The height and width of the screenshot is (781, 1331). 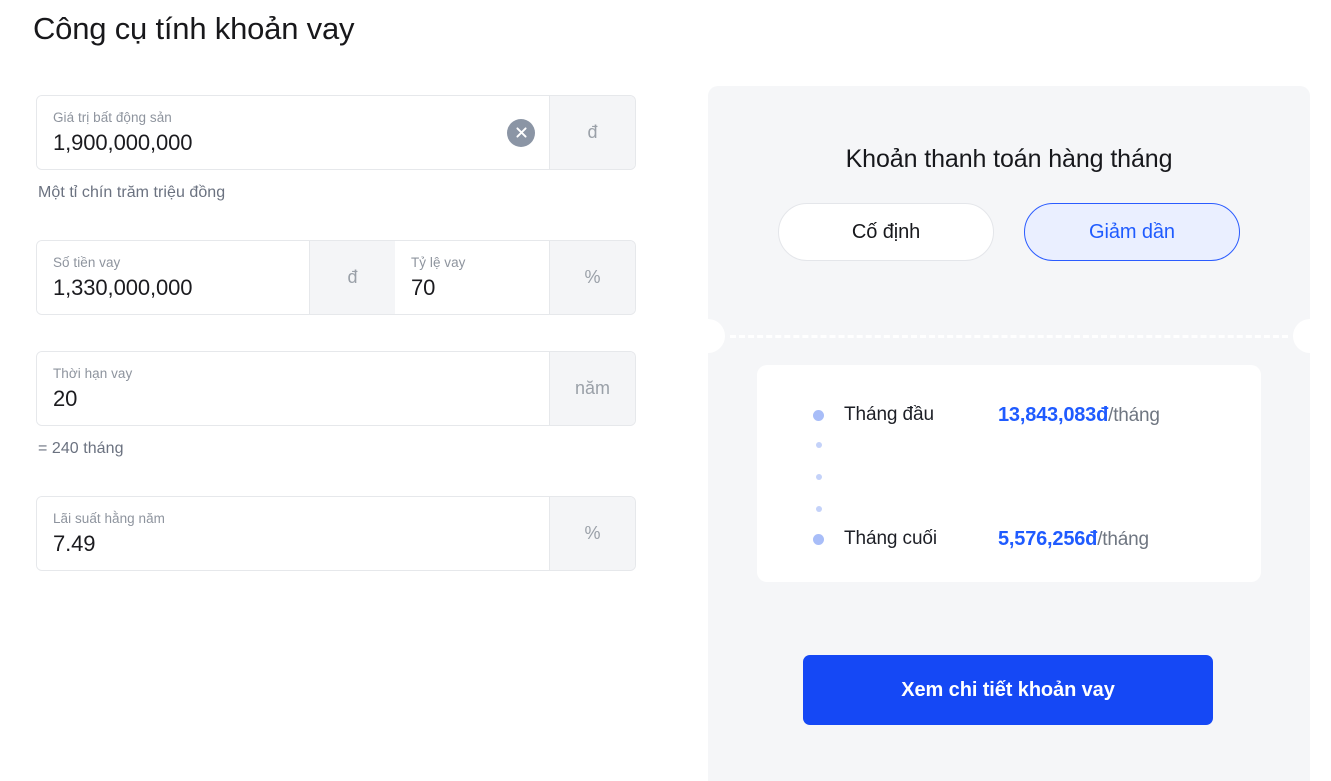 I want to click on field-loan-term: Thời hạn vay 20 năm, so click(x=336, y=388).